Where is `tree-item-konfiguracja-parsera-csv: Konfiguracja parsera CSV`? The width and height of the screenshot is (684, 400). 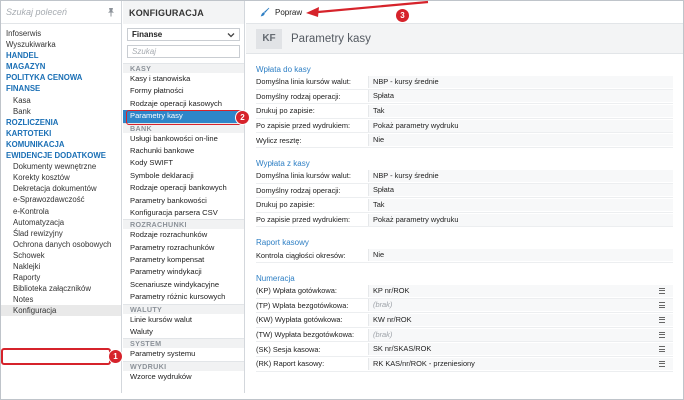 tree-item-konfiguracja-parsera-csv: Konfiguracja parsera CSV is located at coordinates (183, 213).